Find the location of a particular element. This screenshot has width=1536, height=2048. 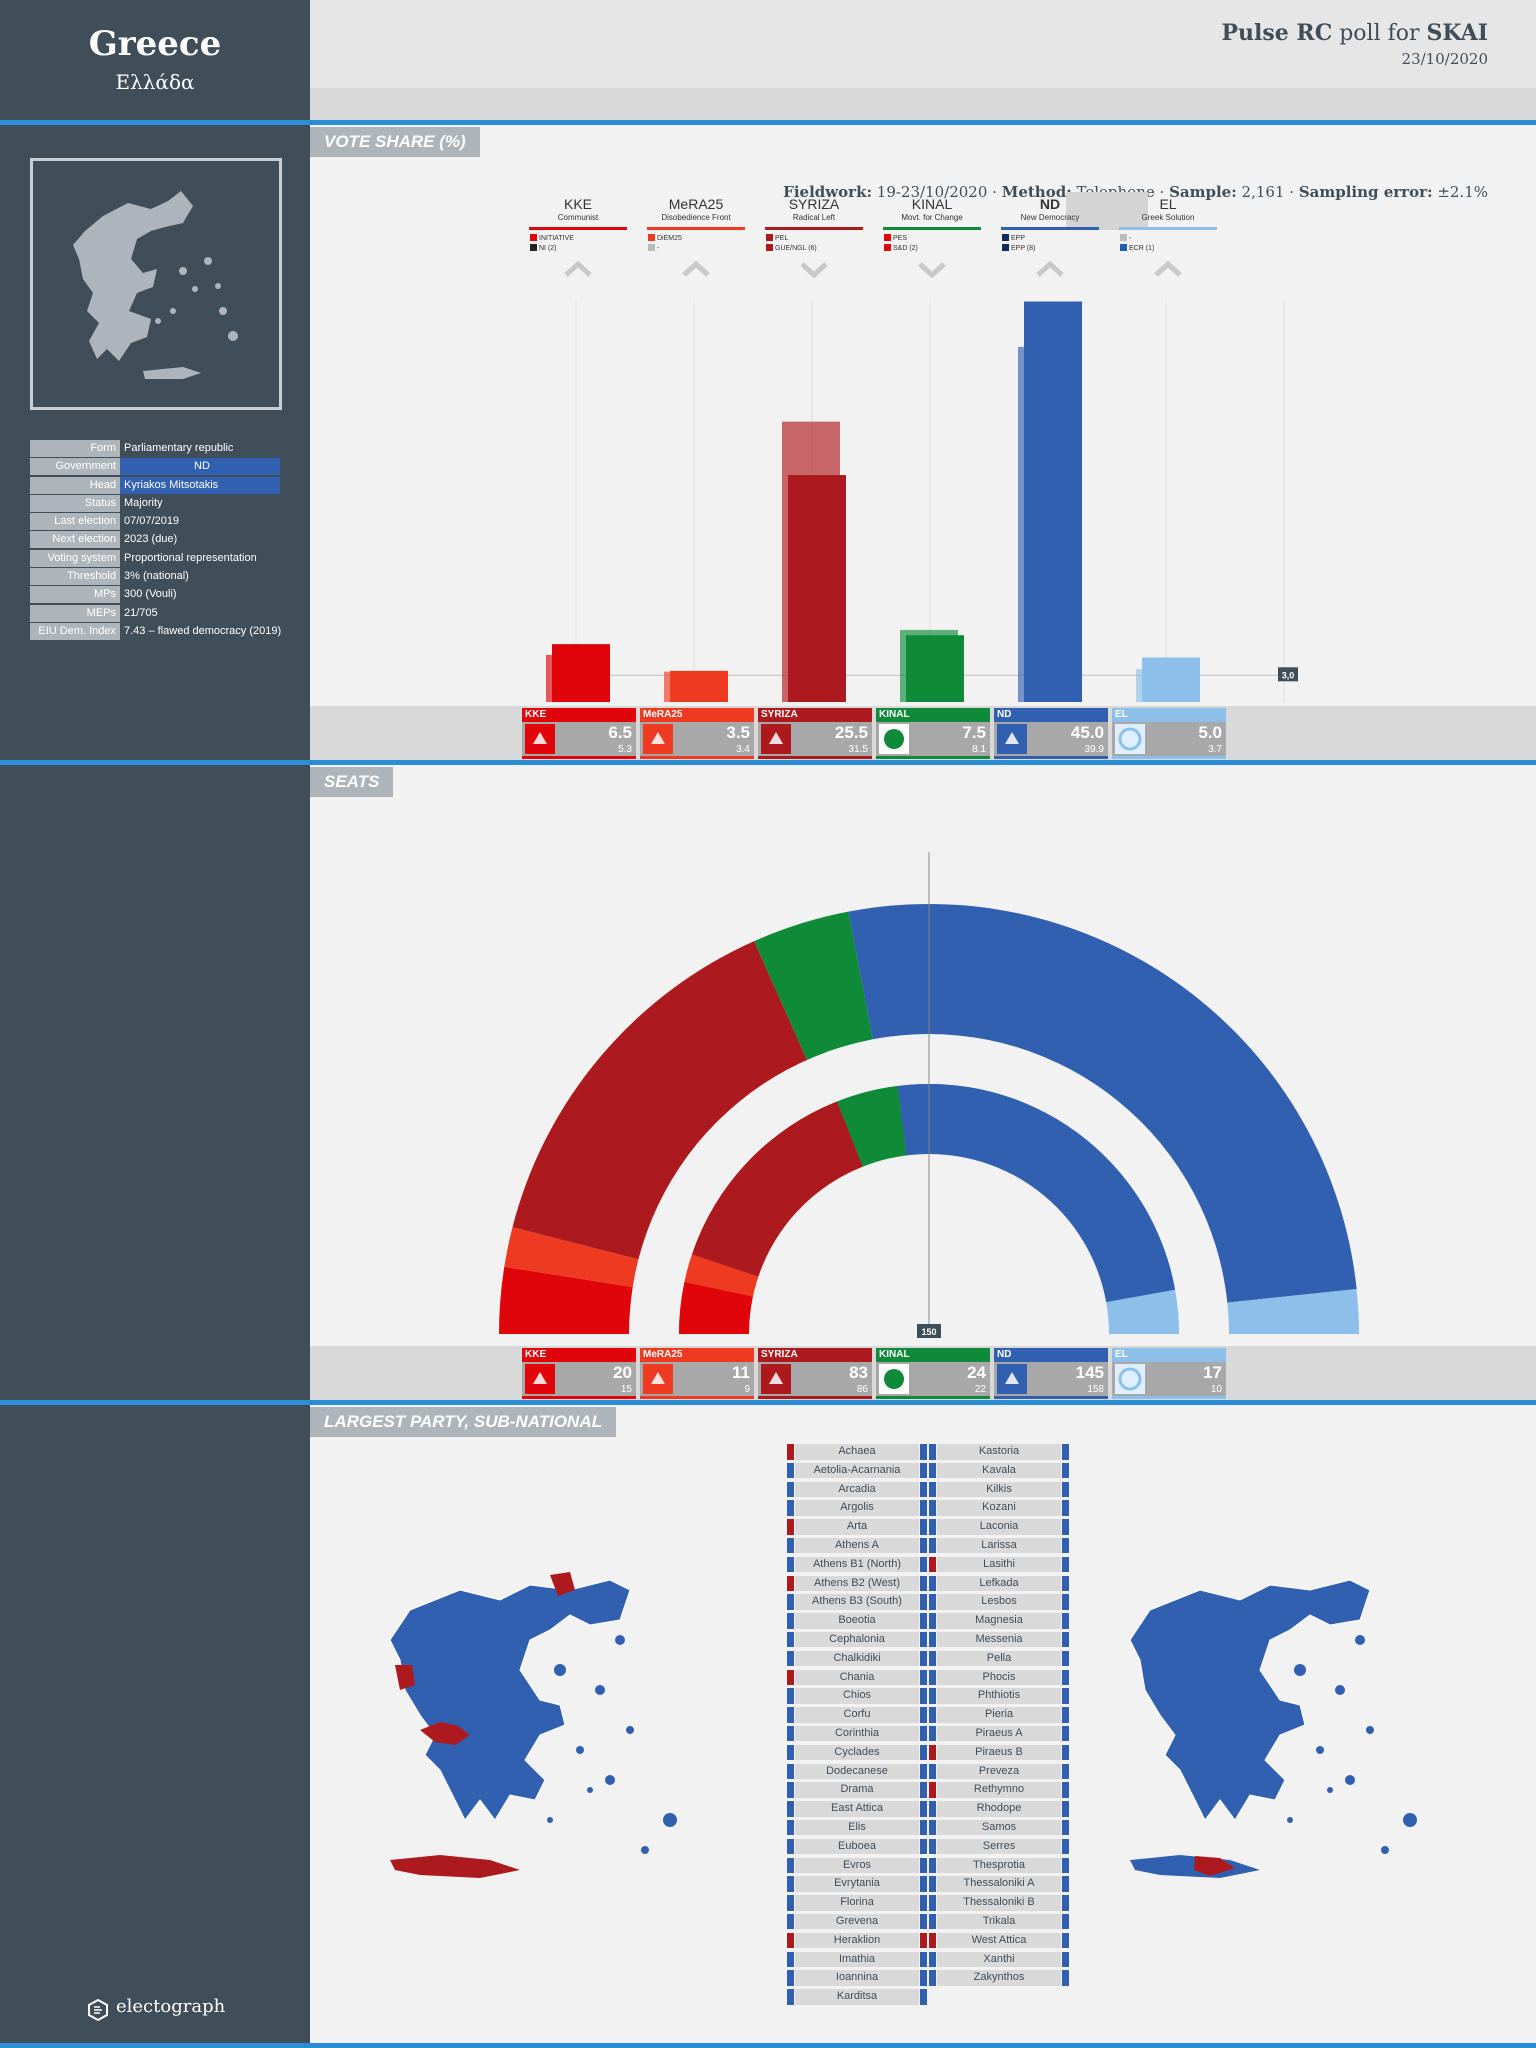

region-item: East Attica is located at coordinates (857, 1809).